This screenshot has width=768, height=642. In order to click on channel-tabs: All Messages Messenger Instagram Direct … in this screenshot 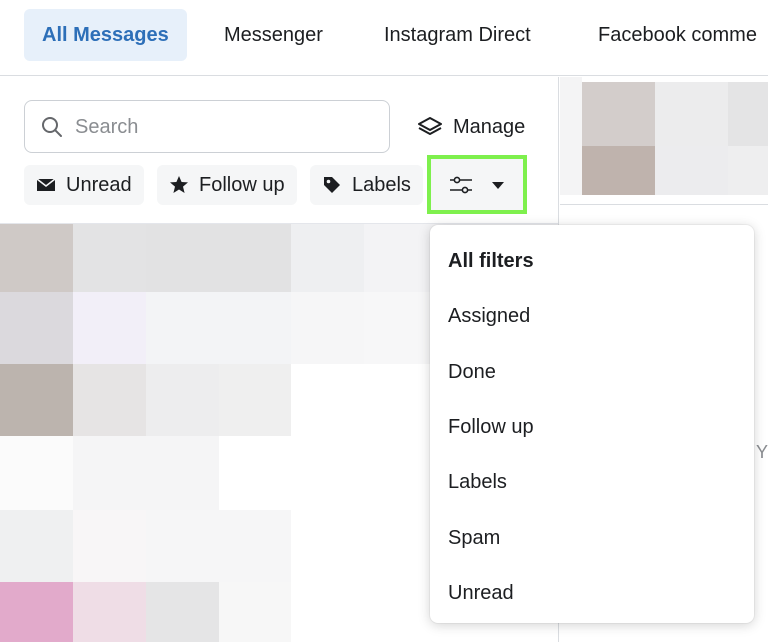, I will do `click(384, 38)`.